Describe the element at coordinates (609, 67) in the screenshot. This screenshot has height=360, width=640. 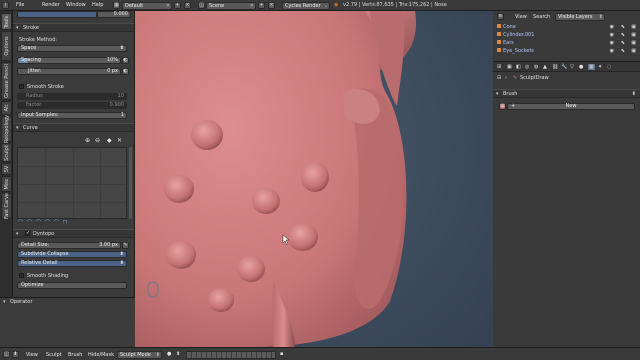
I see `physics-tab-icon: ◌` at that location.